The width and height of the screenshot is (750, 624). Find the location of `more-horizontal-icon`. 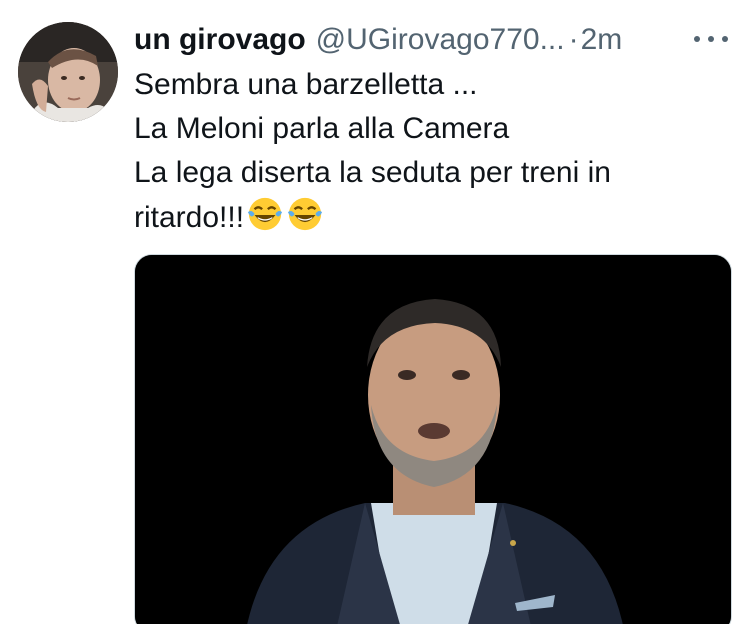

more-horizontal-icon is located at coordinates (711, 39).